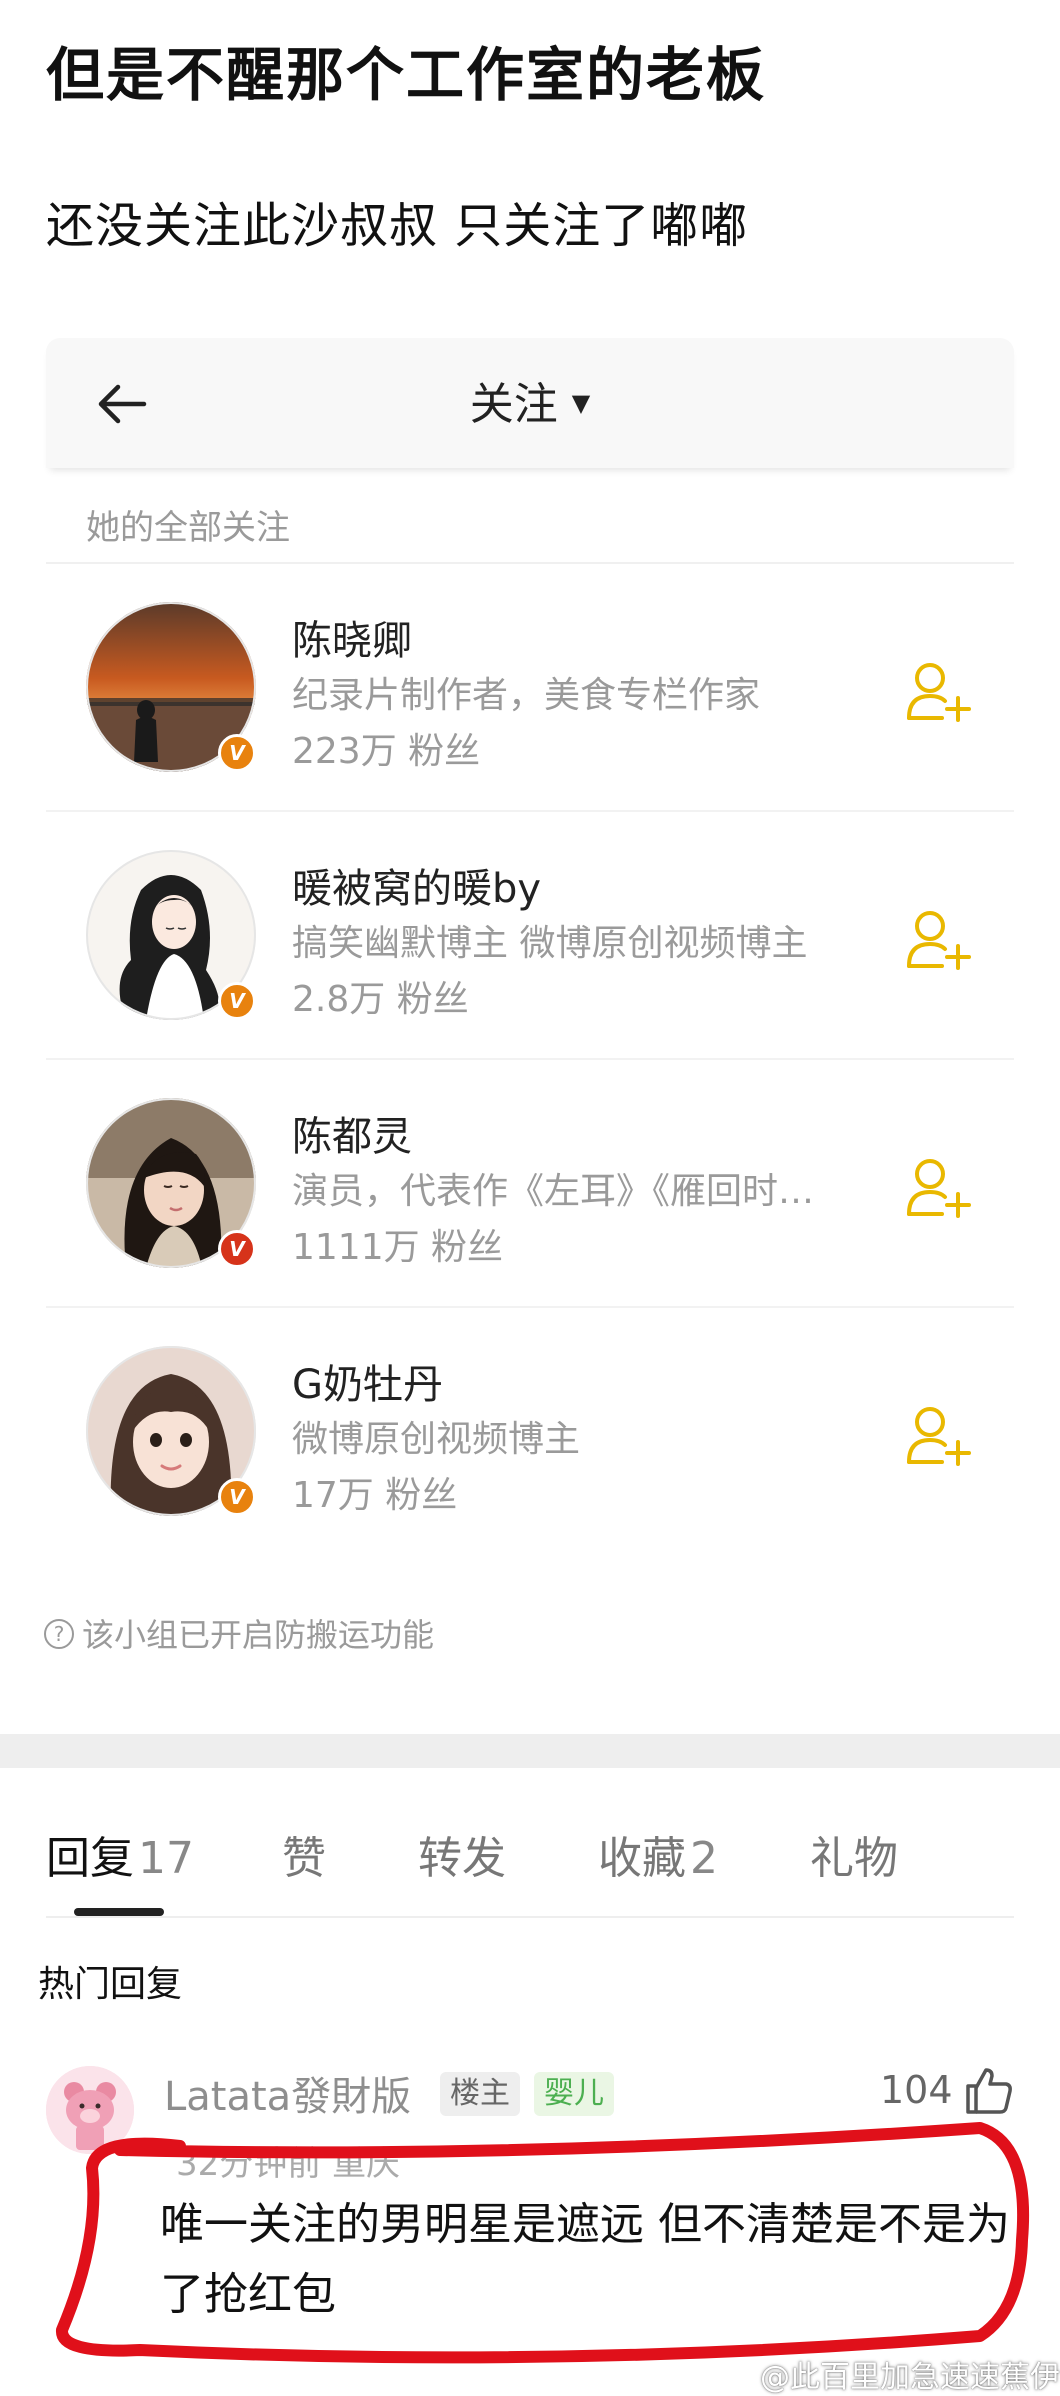 The width and height of the screenshot is (1060, 2396). Describe the element at coordinates (436, 1439) in the screenshot. I see `follow-desc: 微博原创视频博主` at that location.